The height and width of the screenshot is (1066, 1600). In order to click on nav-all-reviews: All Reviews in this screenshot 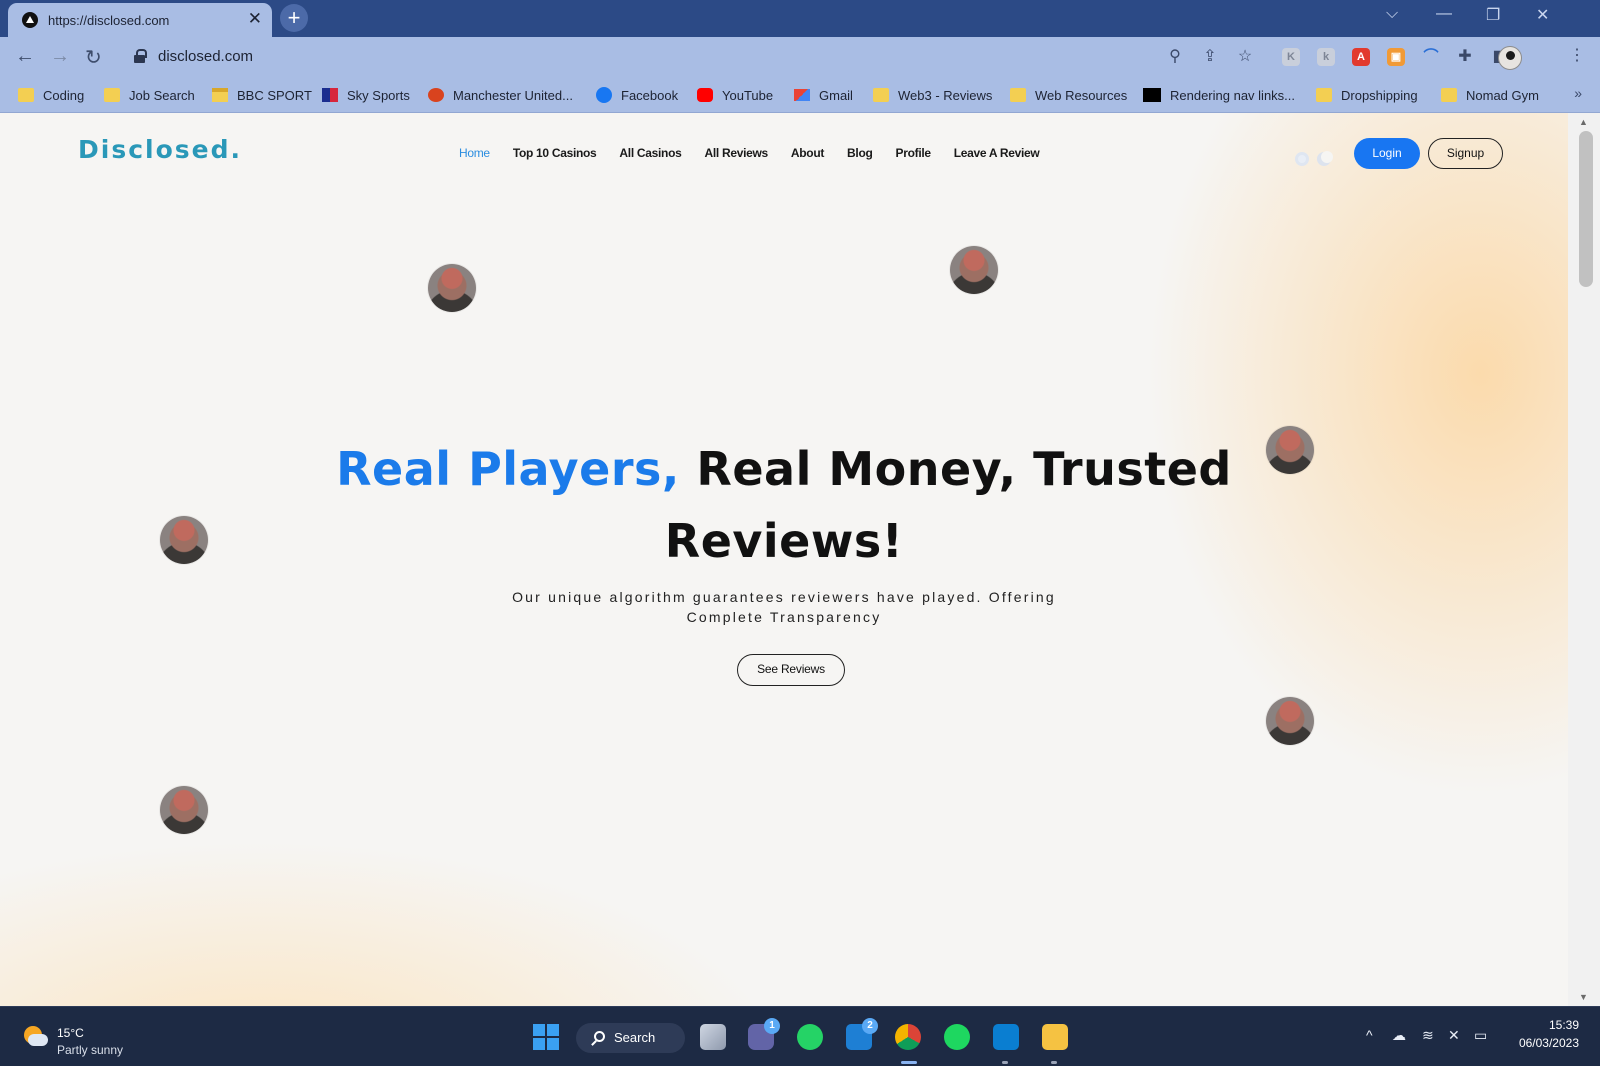, I will do `click(736, 153)`.